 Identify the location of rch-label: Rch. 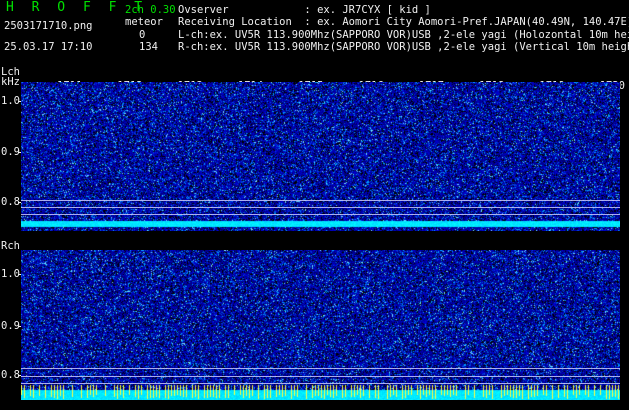
(10, 246).